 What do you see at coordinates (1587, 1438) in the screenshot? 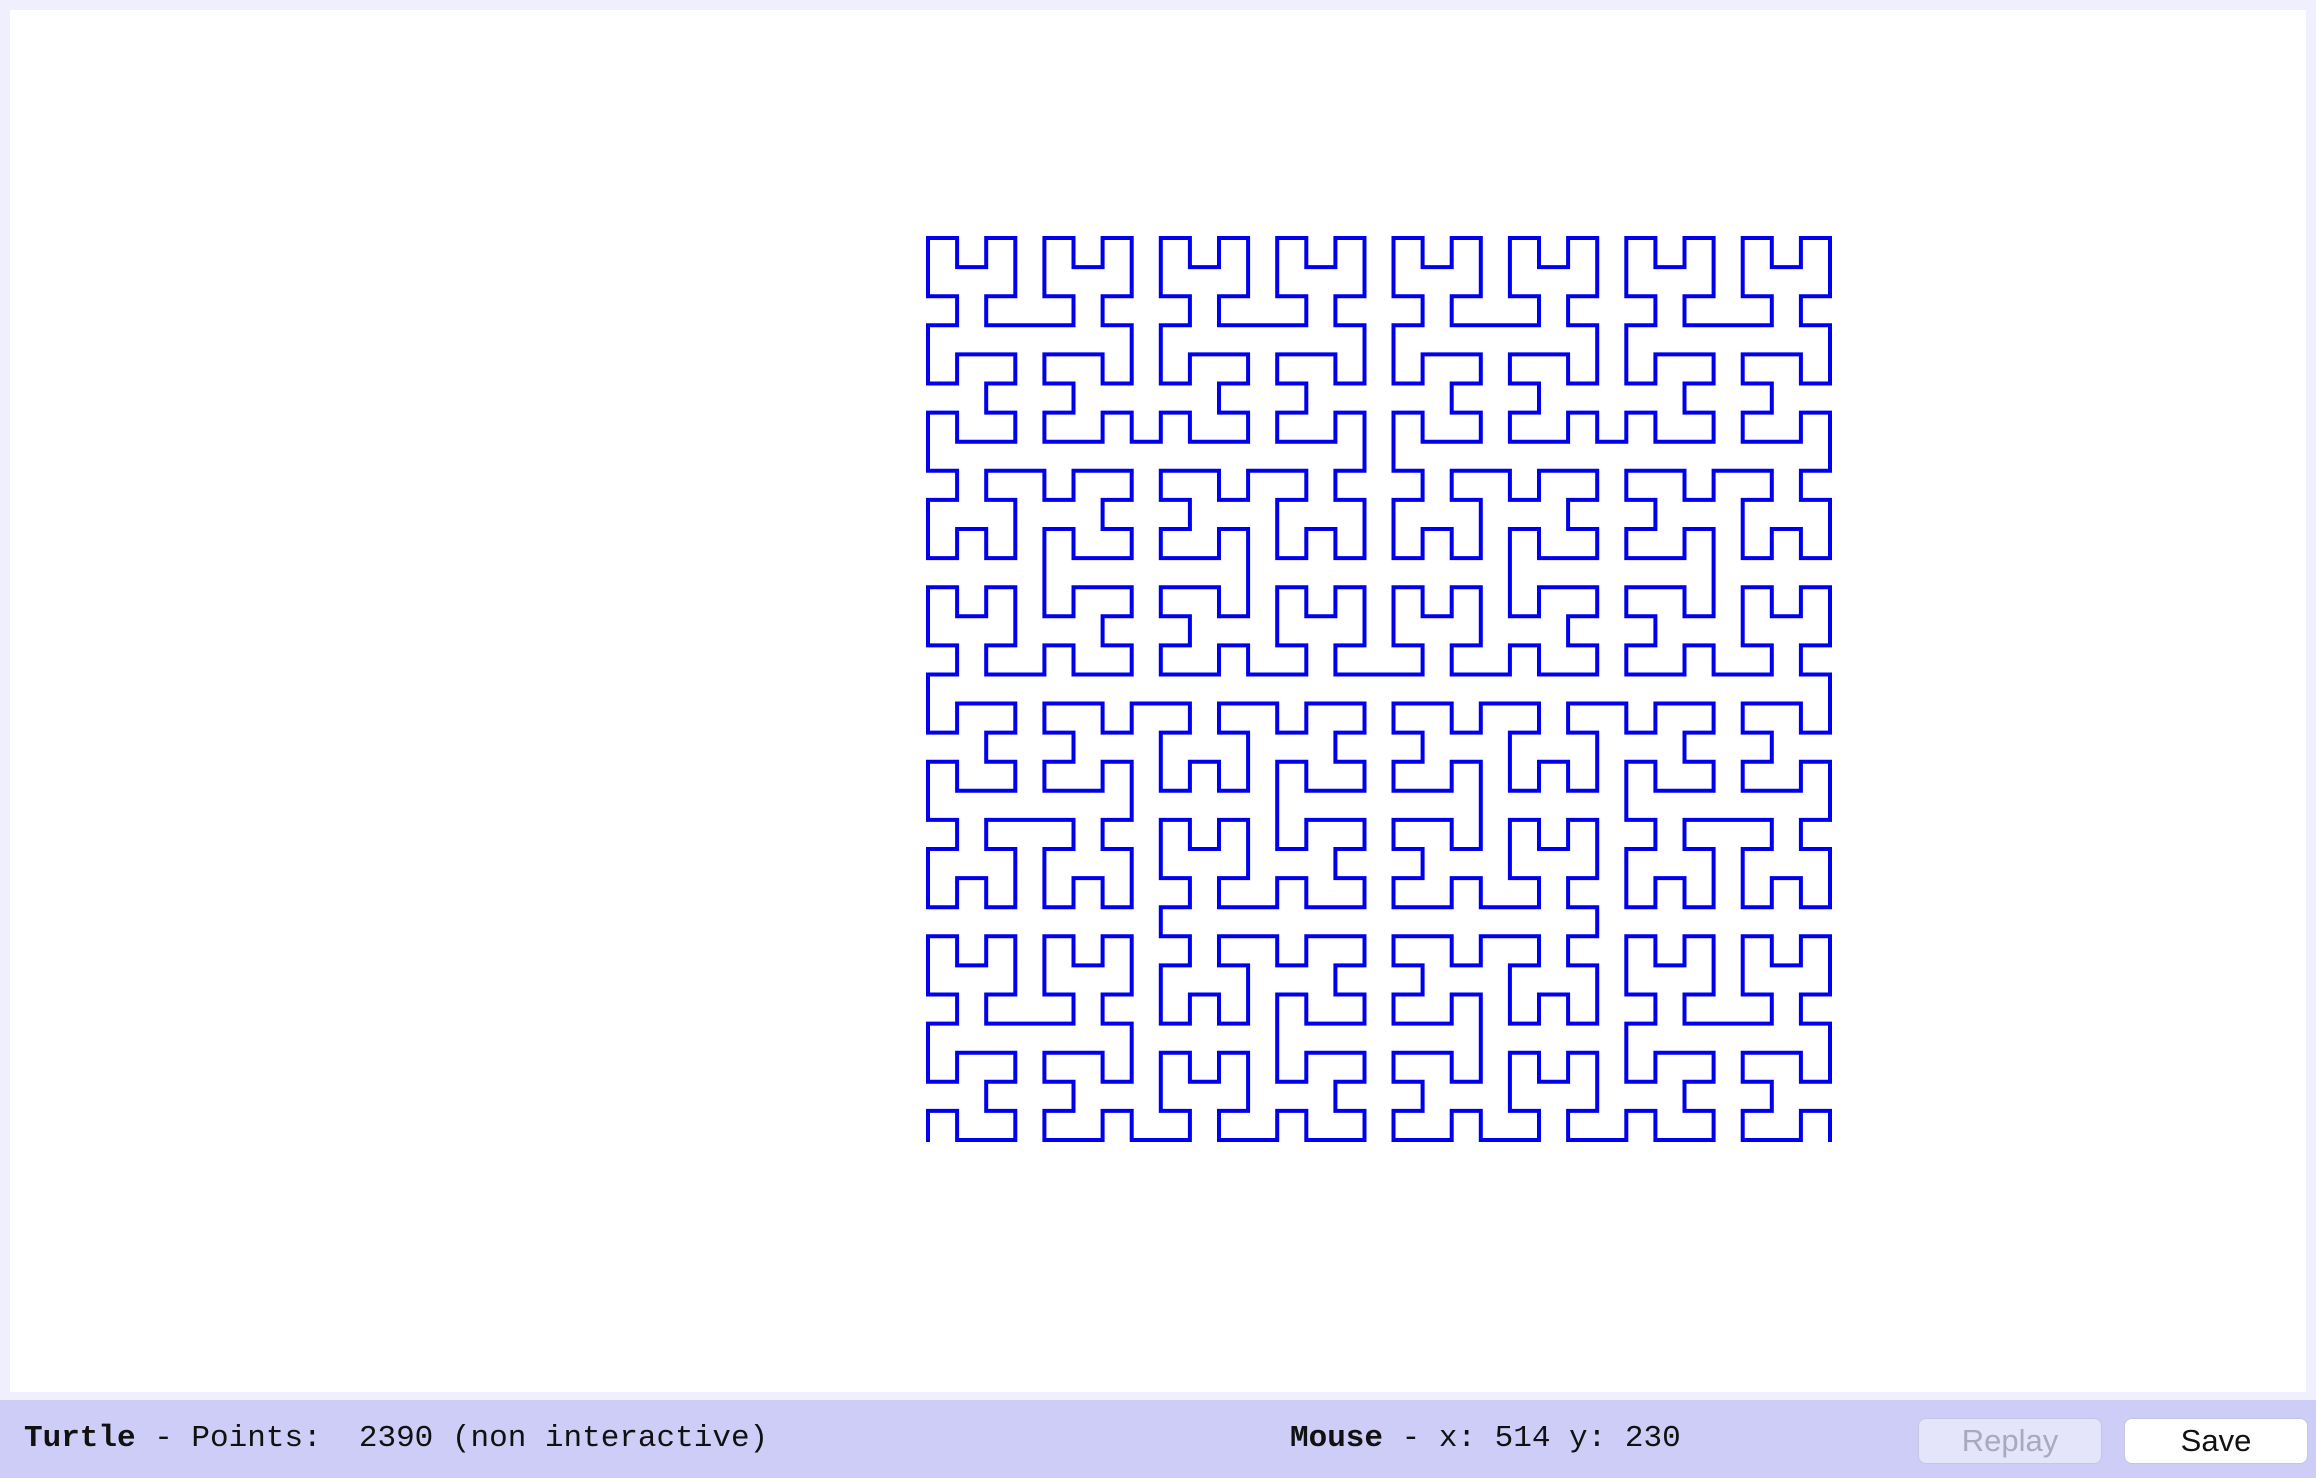
I see `mouse-y-label: y:` at bounding box center [1587, 1438].